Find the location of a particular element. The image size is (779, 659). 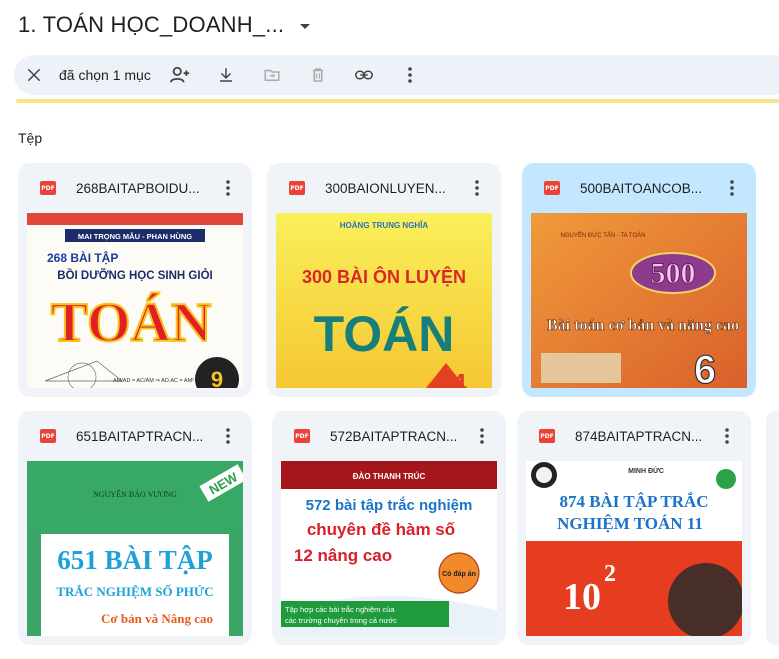

thumb-line3: Cơ bản và Nâng cao is located at coordinates (157, 618).